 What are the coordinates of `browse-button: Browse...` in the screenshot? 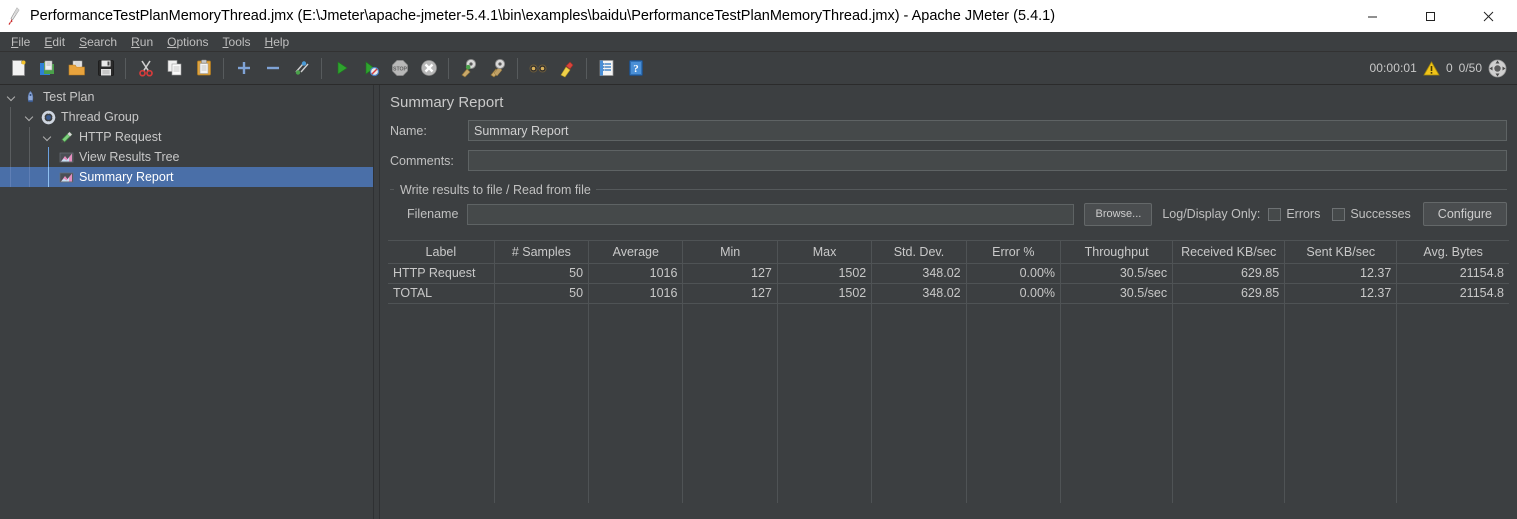 It's located at (1118, 214).